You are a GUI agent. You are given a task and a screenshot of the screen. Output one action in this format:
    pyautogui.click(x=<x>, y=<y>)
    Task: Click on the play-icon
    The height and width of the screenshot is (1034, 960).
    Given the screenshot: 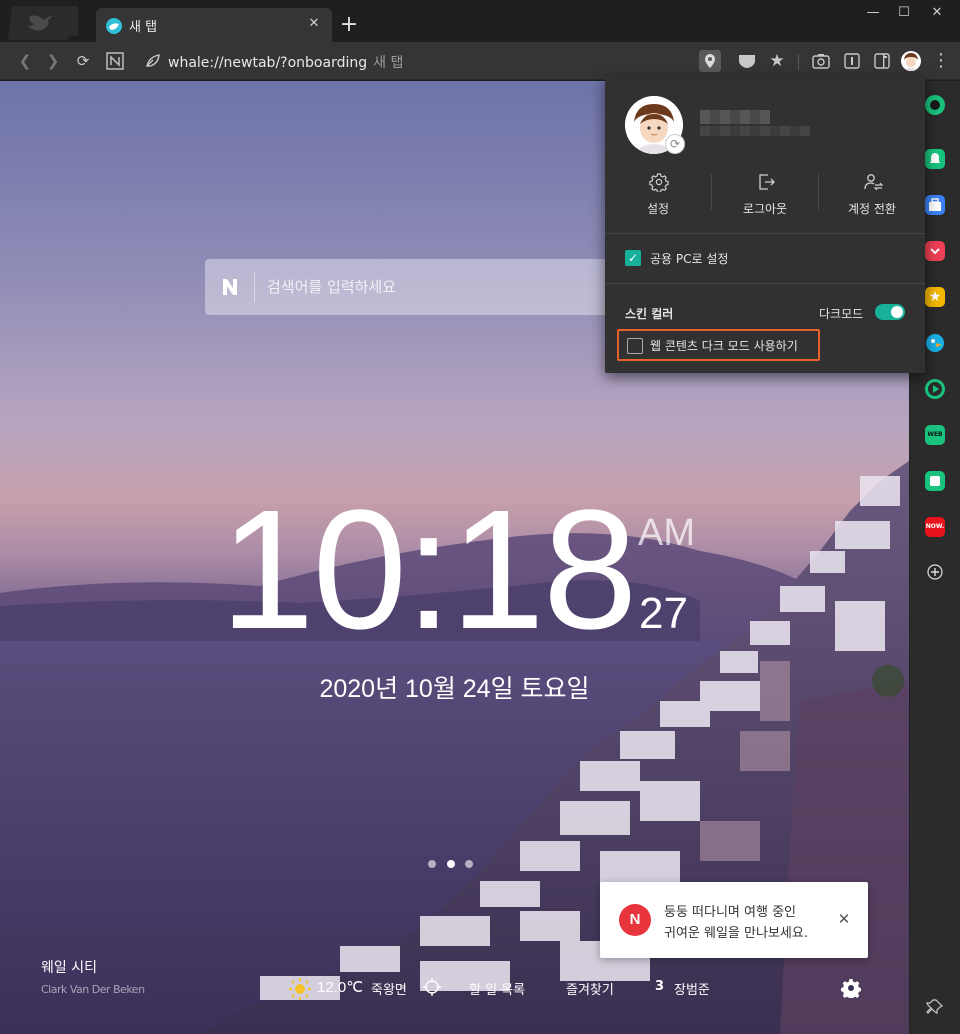 What is the action you would take?
    pyautogui.click(x=935, y=389)
    